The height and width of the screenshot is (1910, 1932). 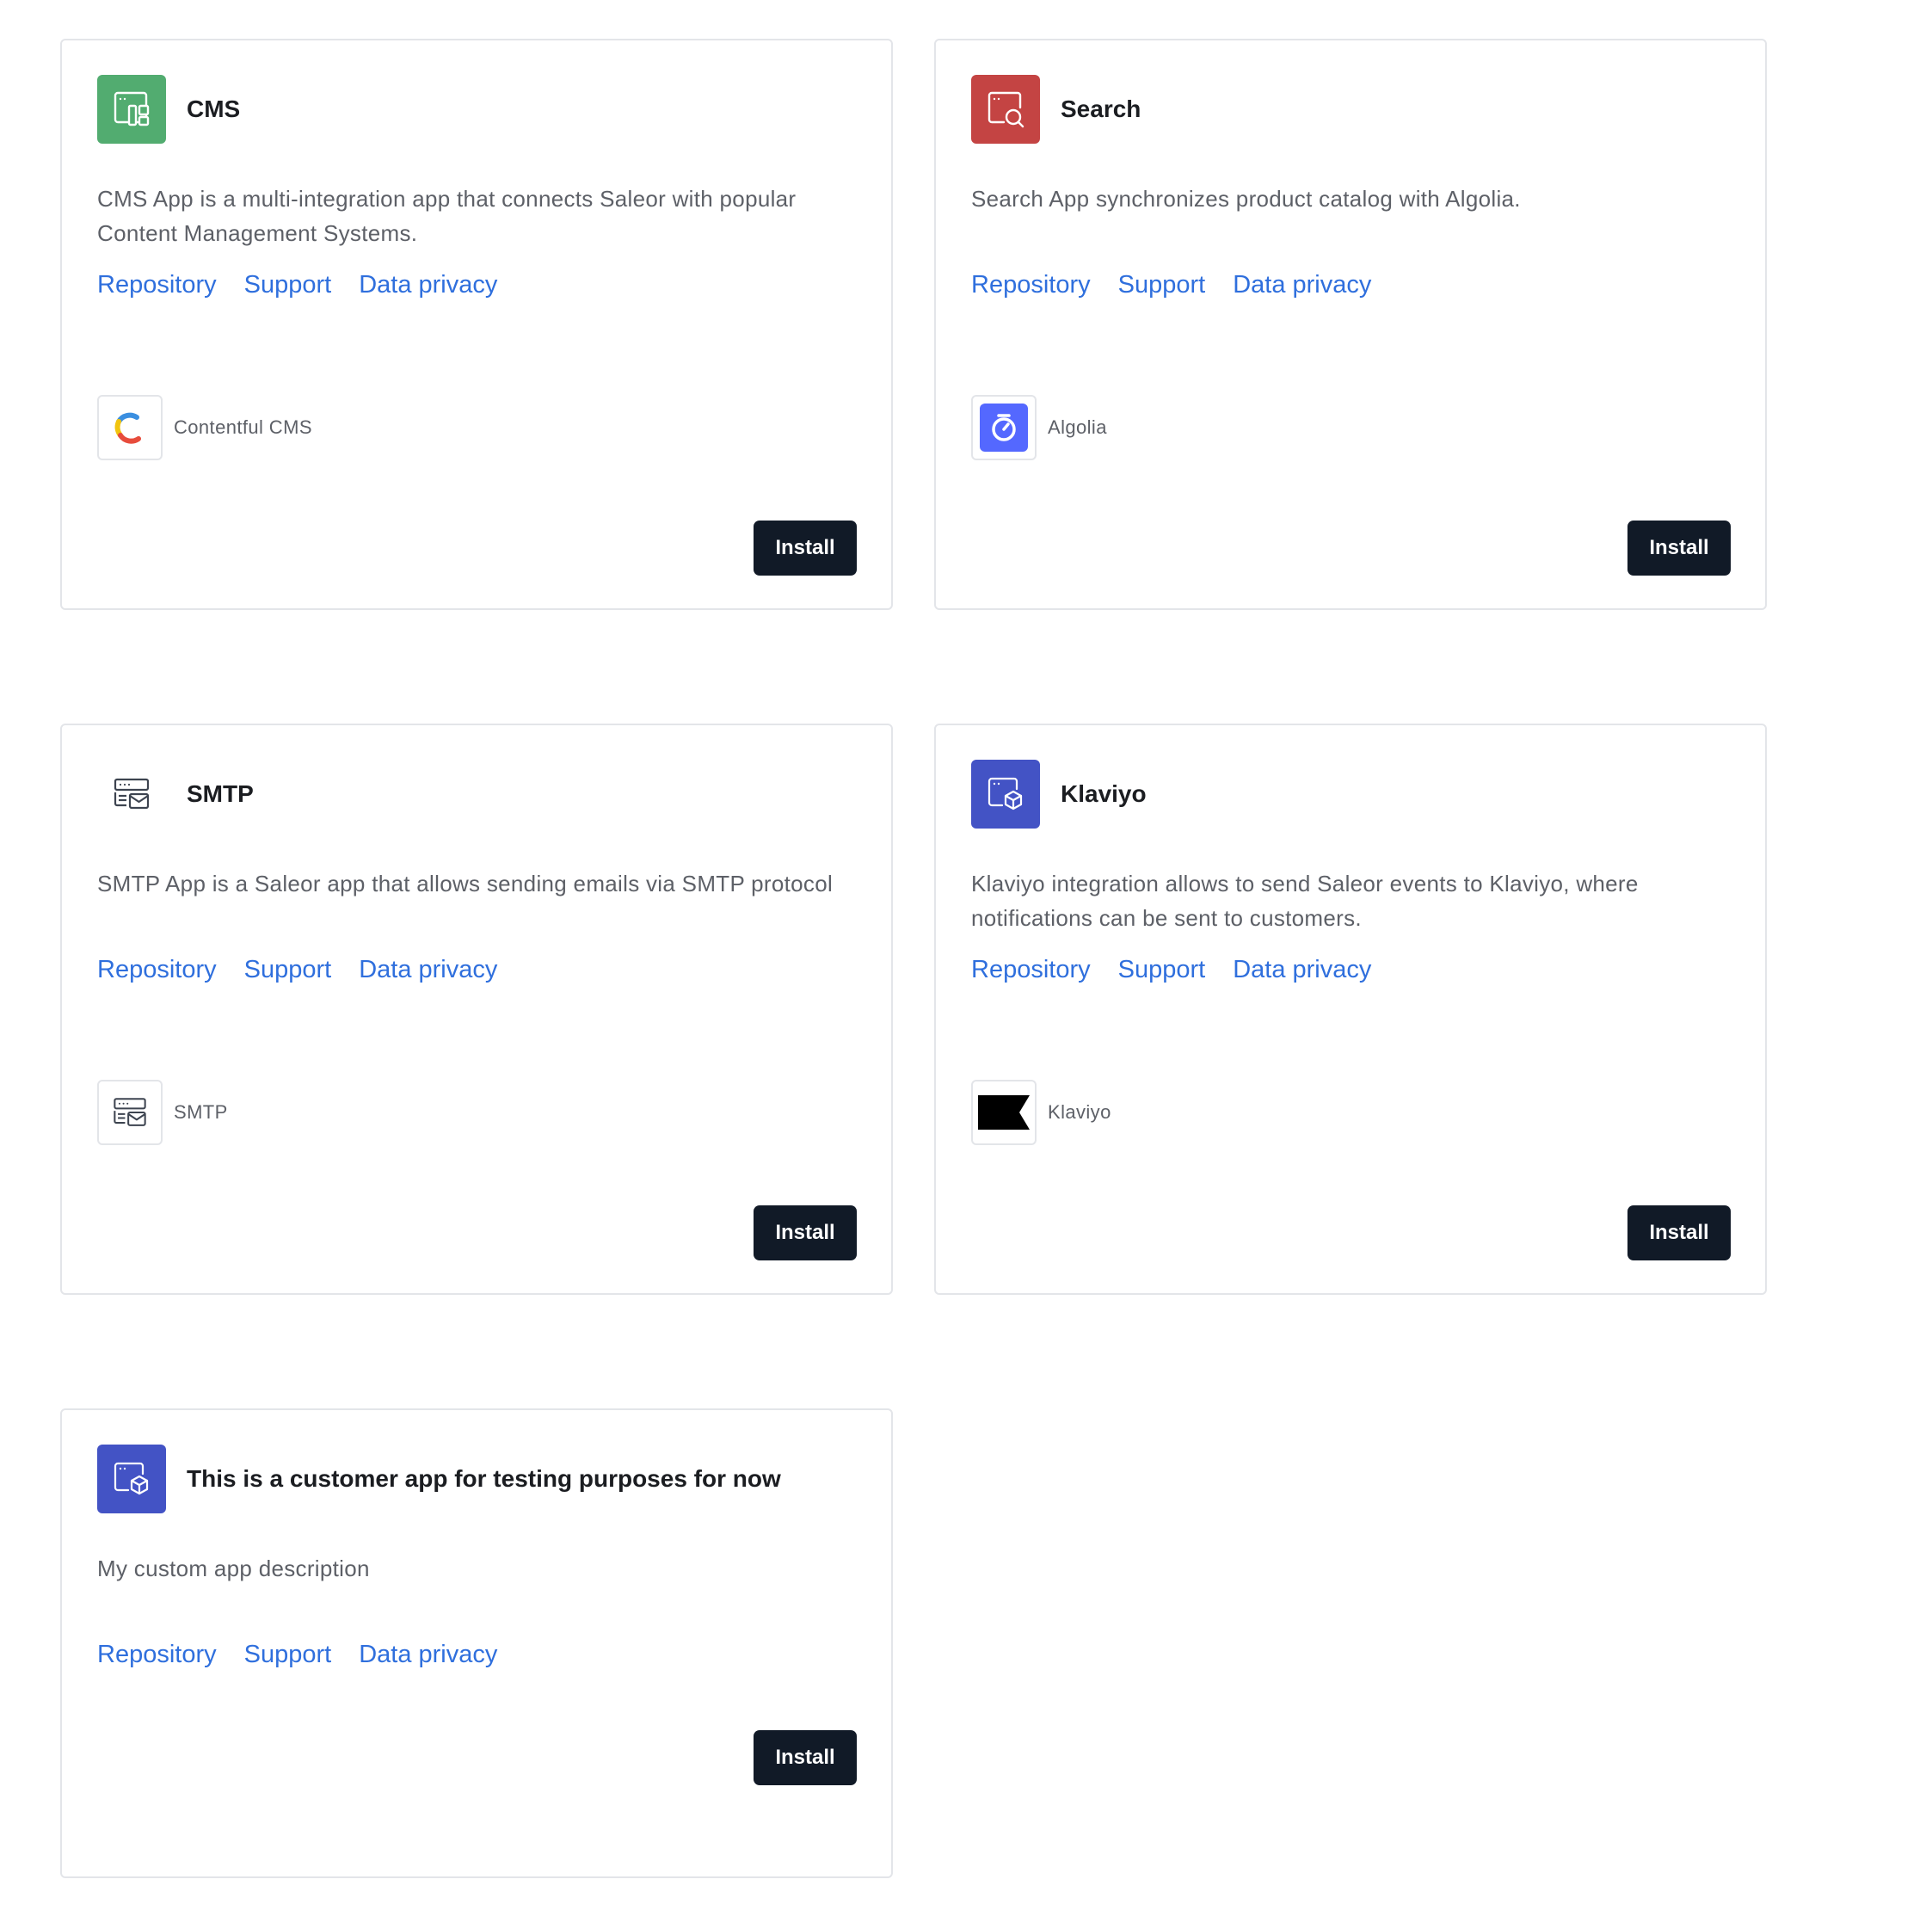 I want to click on search-window-icon, so click(x=1005, y=109).